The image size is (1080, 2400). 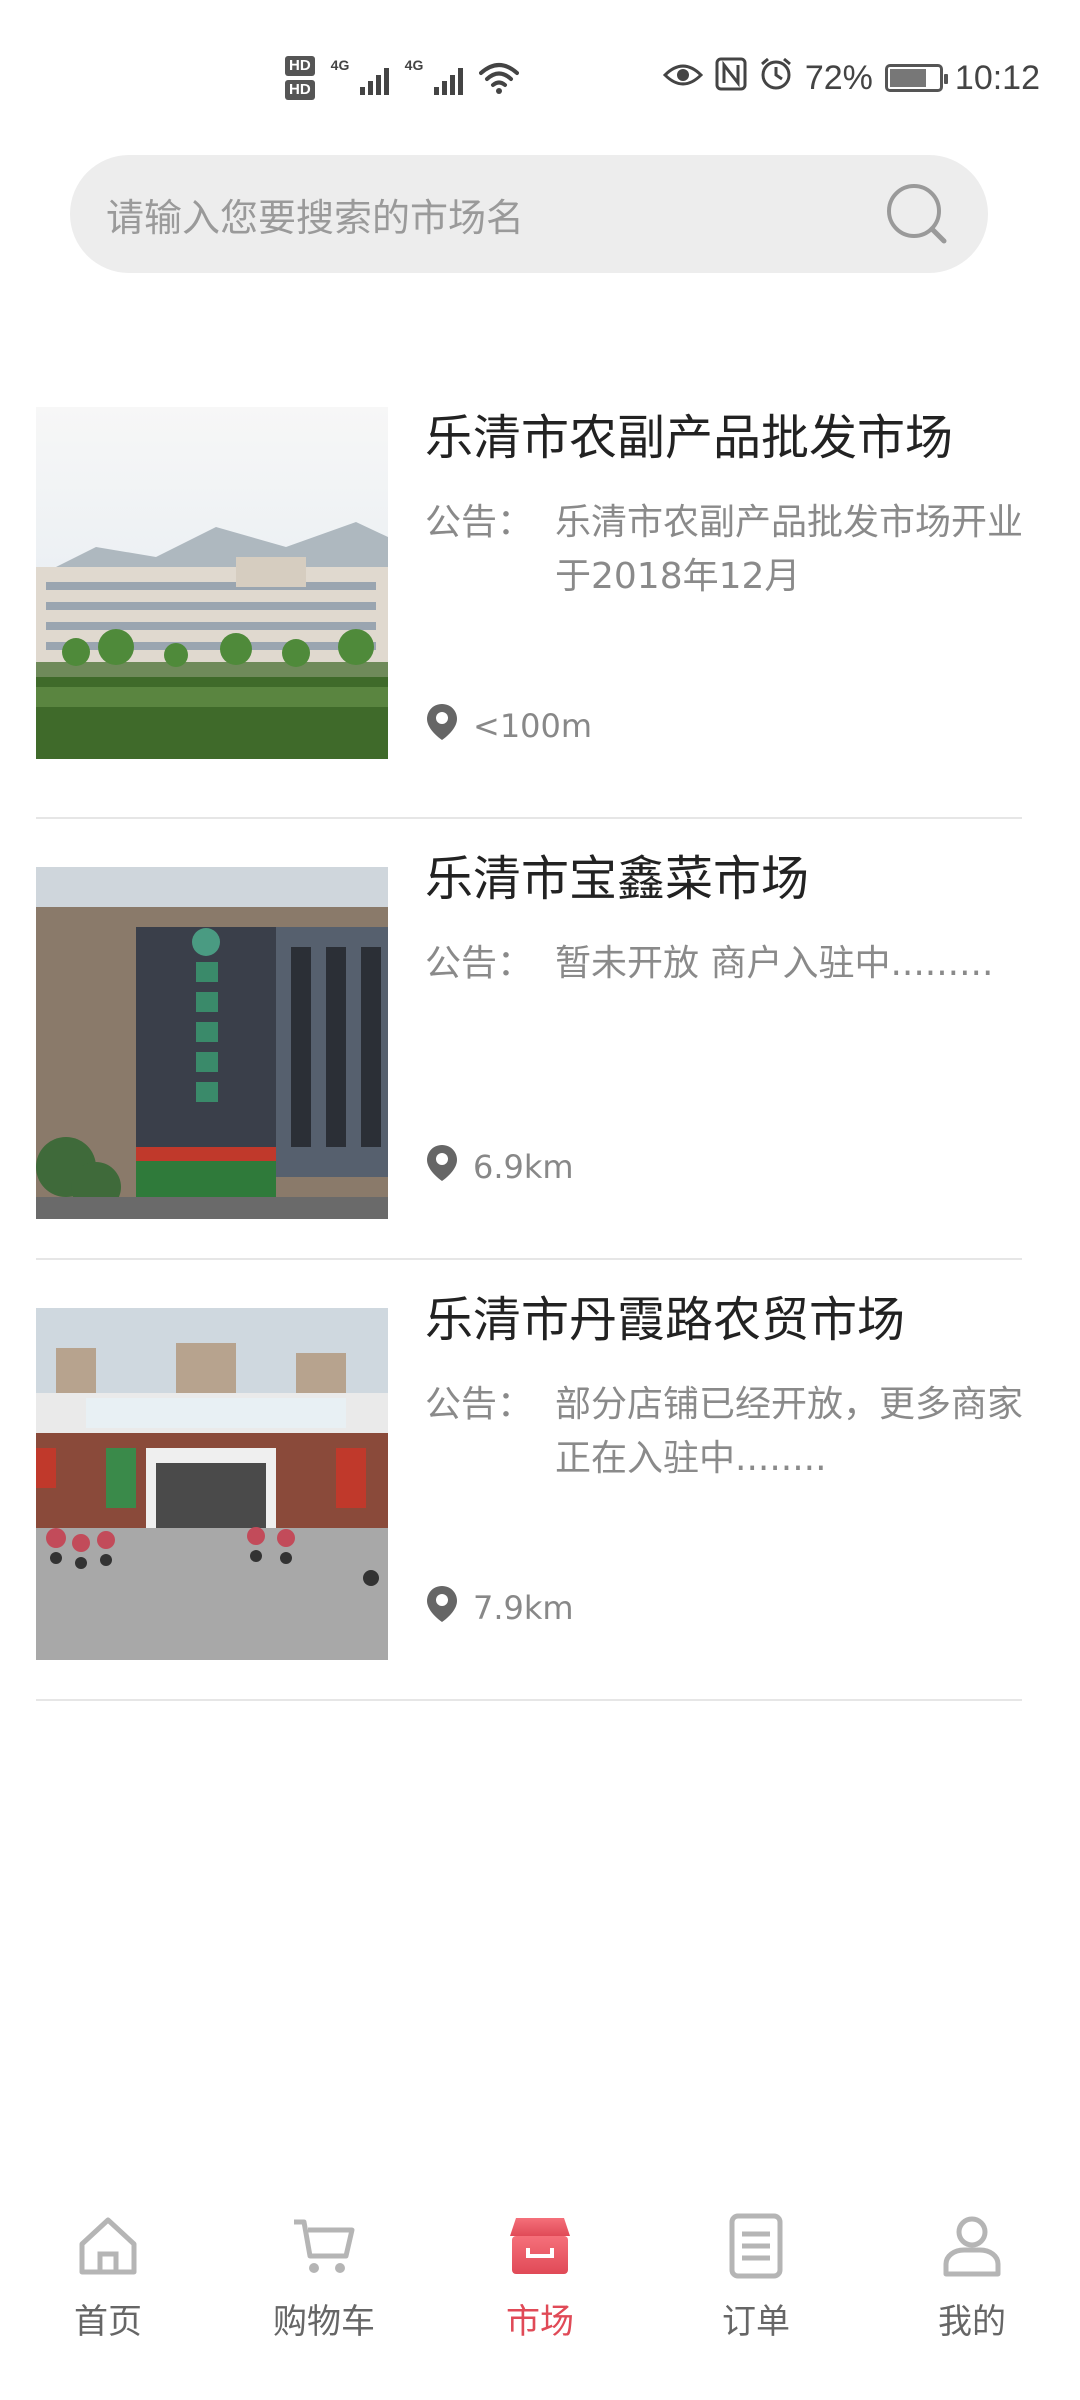 I want to click on distance-value: 7.9km, so click(x=523, y=1608).